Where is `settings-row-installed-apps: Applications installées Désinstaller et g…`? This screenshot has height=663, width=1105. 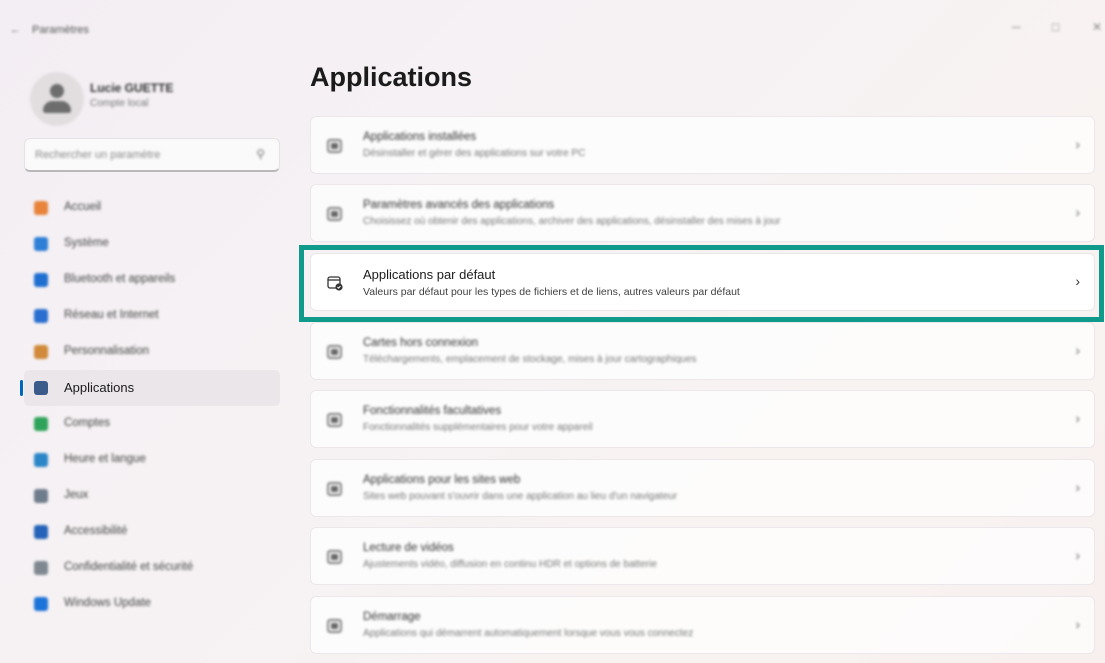
settings-row-installed-apps: Applications installées Désinstaller et g… is located at coordinates (702, 145).